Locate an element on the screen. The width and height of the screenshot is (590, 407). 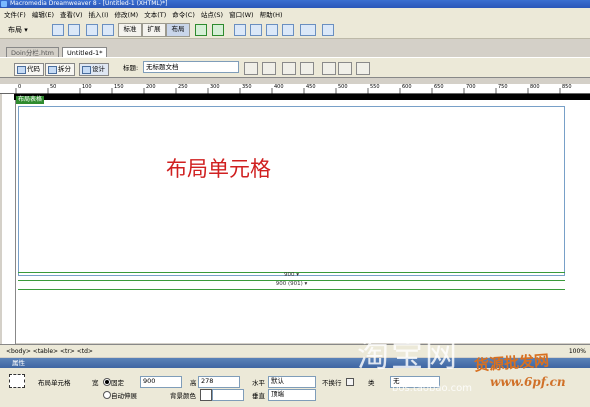
menu-text: 文本(T) is located at coordinates (155, 14).